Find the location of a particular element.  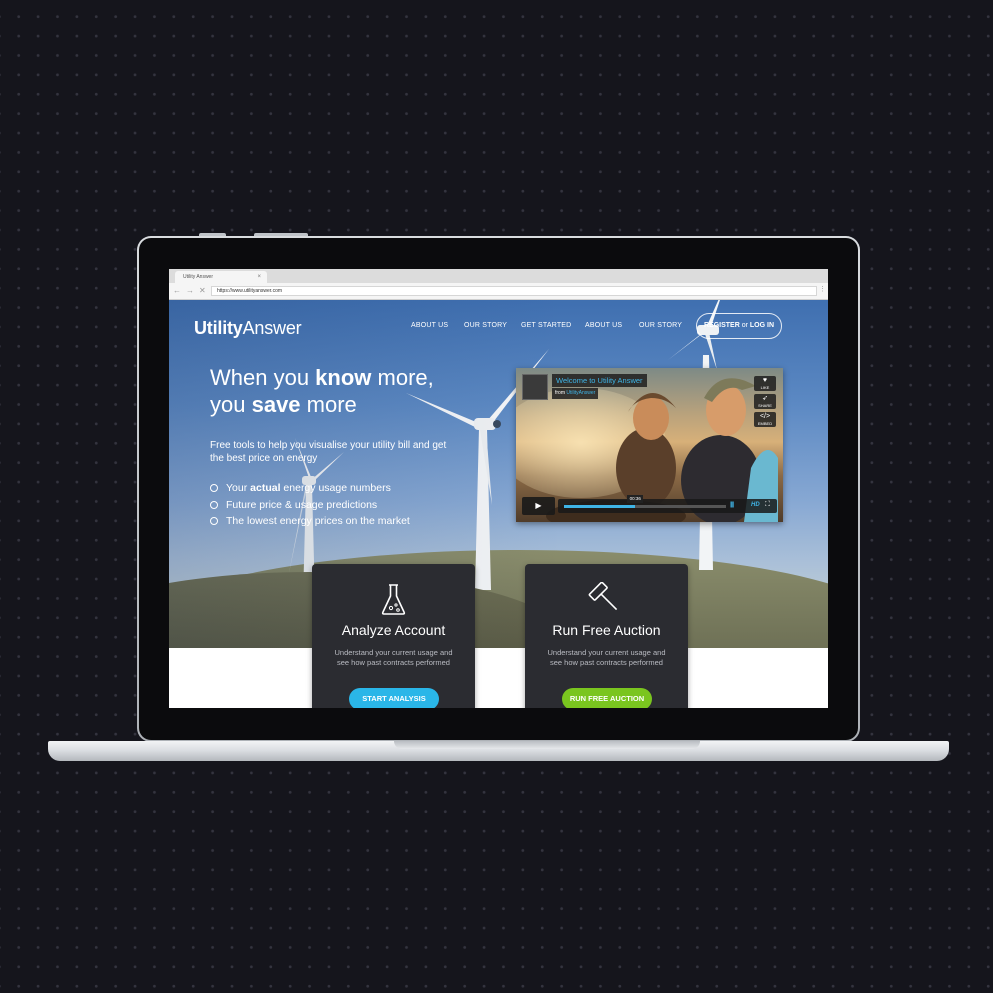

video-title: Welcome to Utility Answer is located at coordinates (599, 380).